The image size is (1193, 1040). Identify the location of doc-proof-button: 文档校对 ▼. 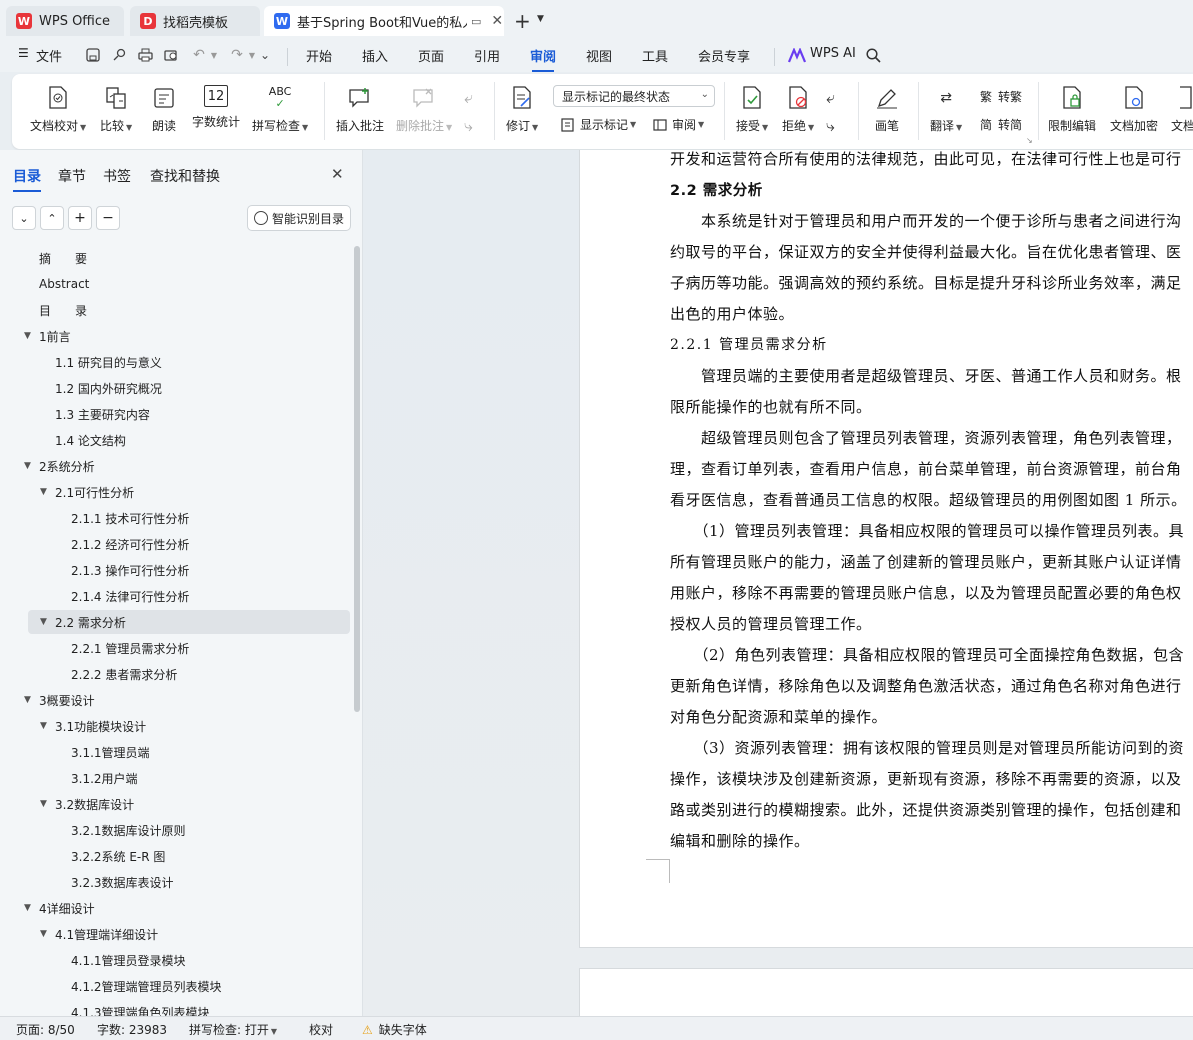
(58, 104).